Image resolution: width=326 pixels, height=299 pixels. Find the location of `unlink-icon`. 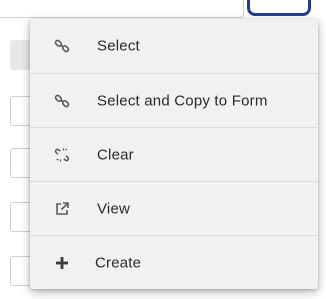

unlink-icon is located at coordinates (62, 155).